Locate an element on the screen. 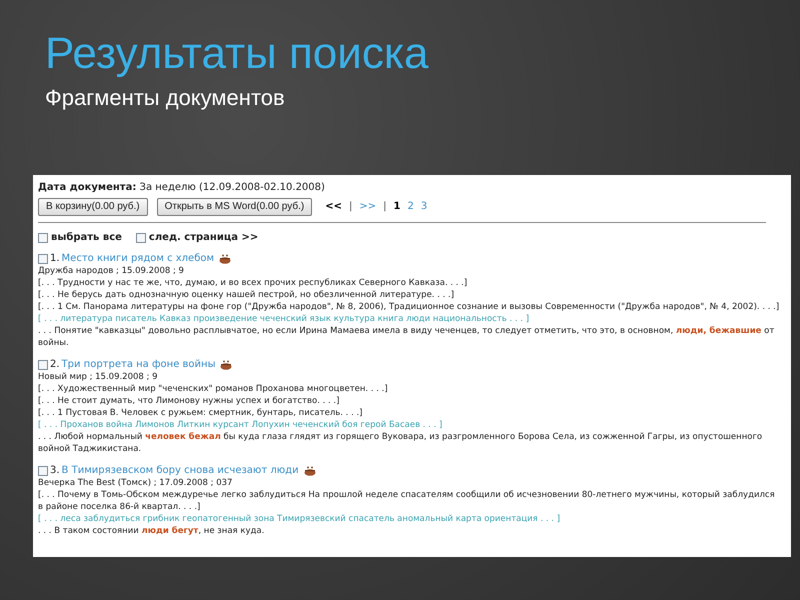  result-fragment: [. . . 1 Пустовая В. Человек с ружьем: смертник, бунтарь, писатель. . . .] is located at coordinates (201, 413).